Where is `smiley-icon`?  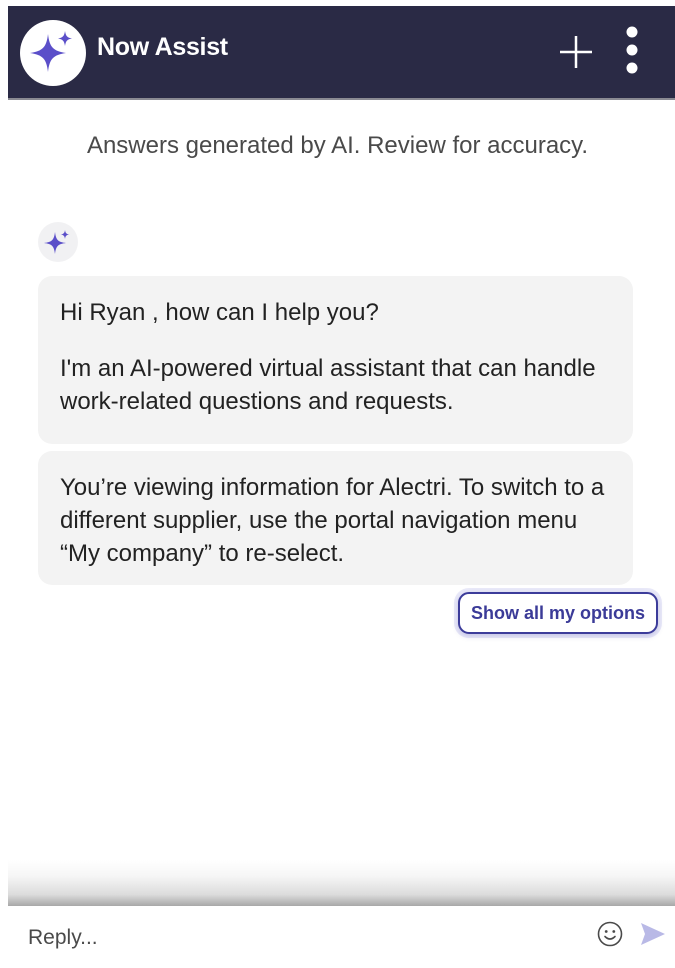
smiley-icon is located at coordinates (610, 934).